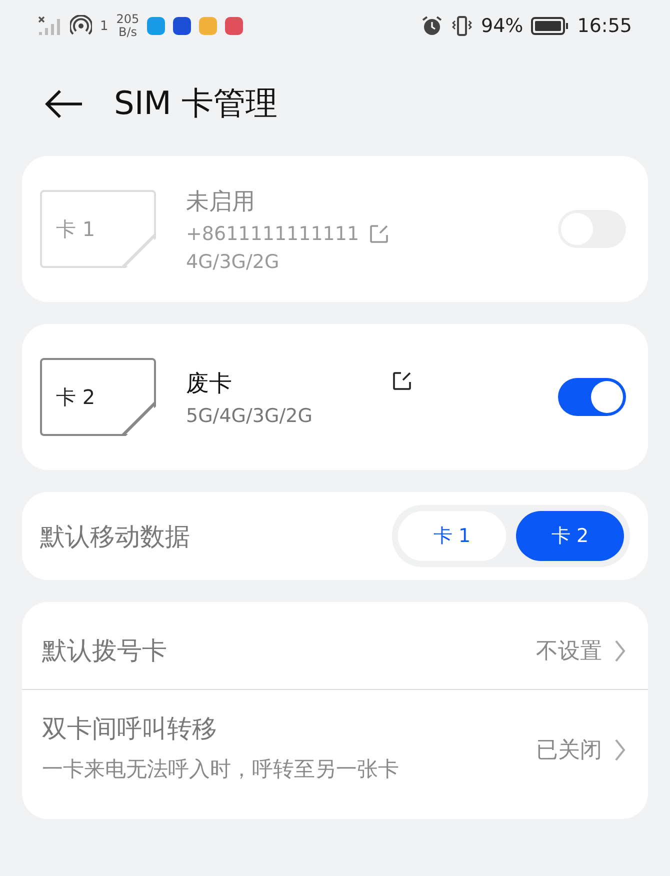 The width and height of the screenshot is (670, 876). What do you see at coordinates (283, 650) in the screenshot?
I see `setting-title: 默认拨号卡` at bounding box center [283, 650].